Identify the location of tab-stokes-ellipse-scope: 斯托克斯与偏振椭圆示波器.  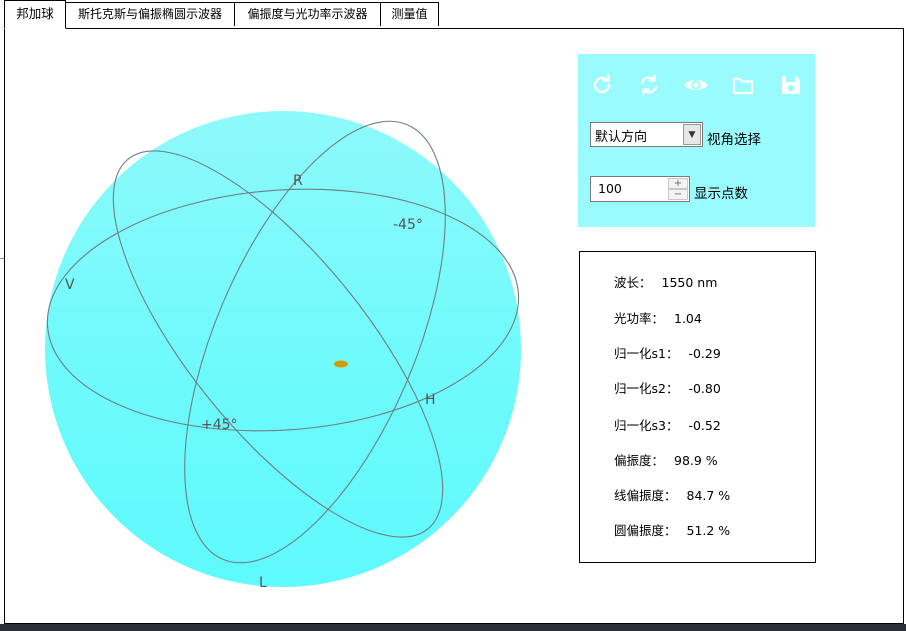
(150, 14).